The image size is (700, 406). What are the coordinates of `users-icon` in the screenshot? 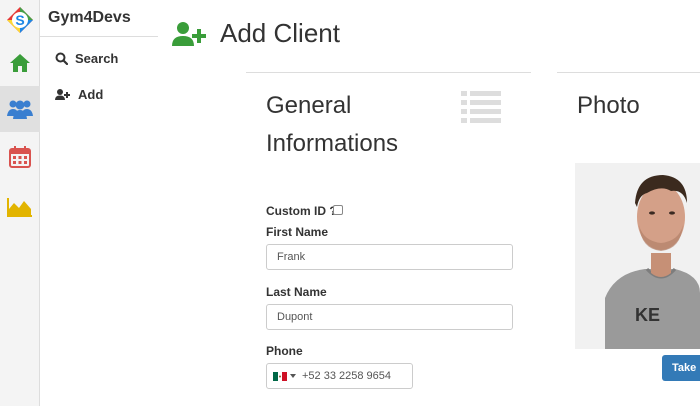 It's located at (20, 109).